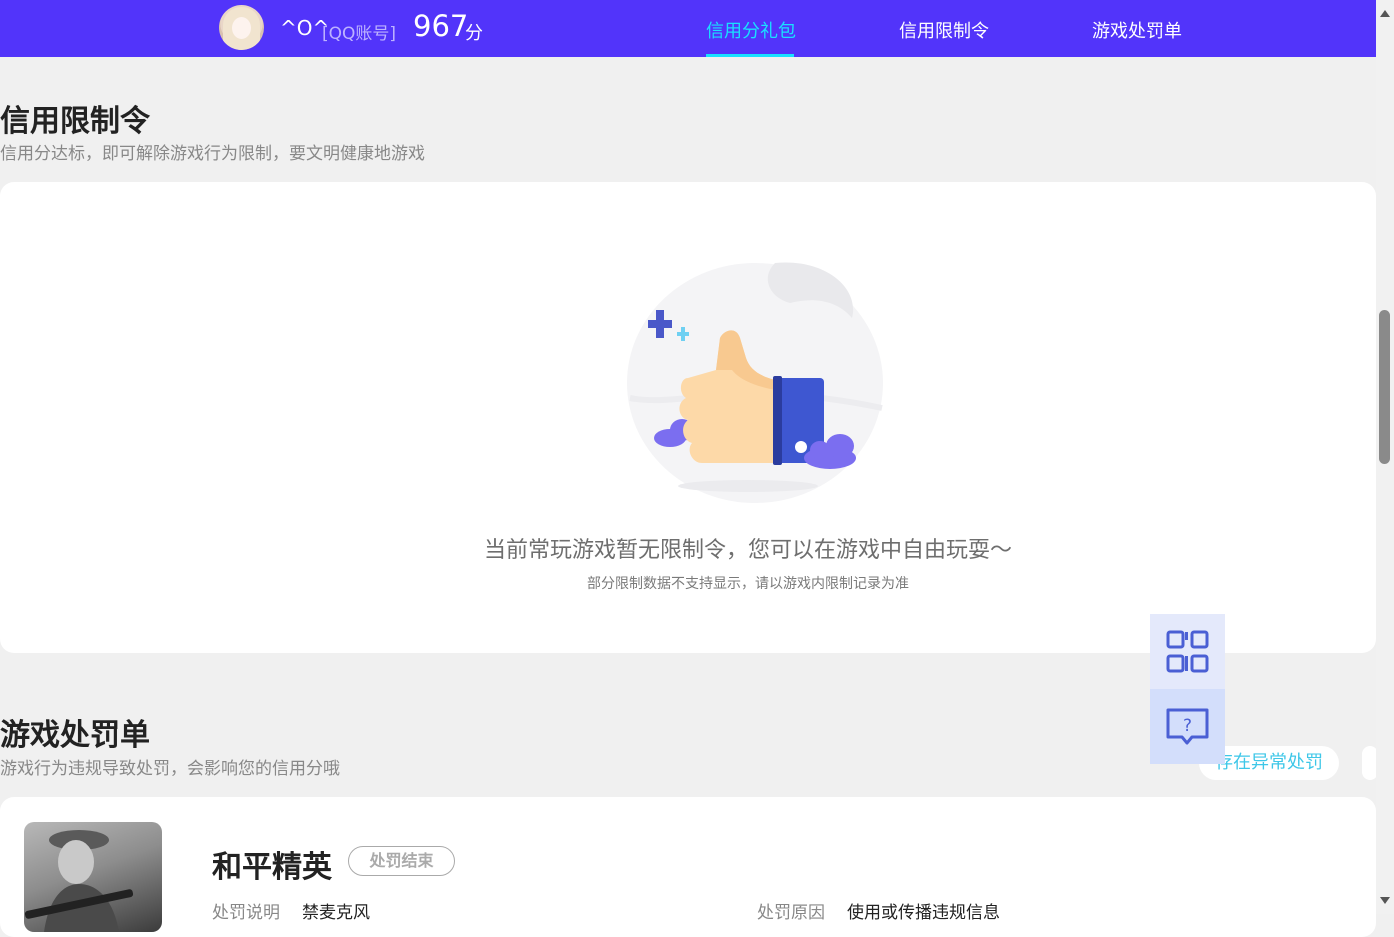 The height and width of the screenshot is (937, 1394). What do you see at coordinates (75, 735) in the screenshot?
I see `penalty-section-title: 游戏处罚单` at bounding box center [75, 735].